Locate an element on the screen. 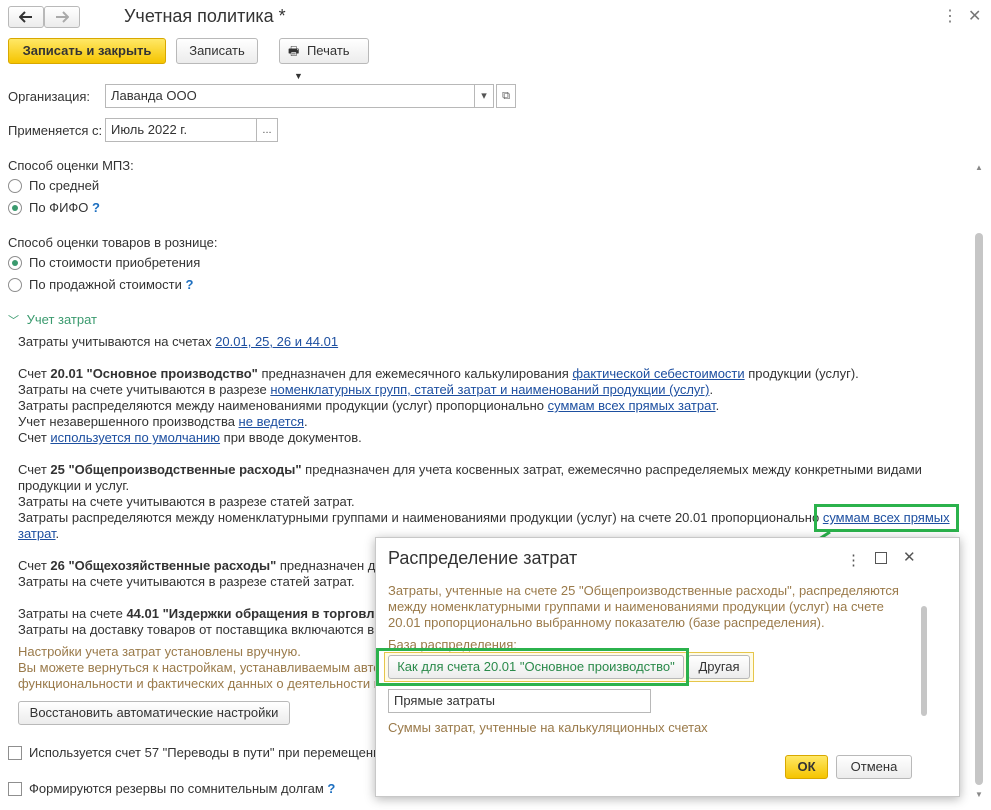  direct-costs-link: суммам всех прямых затрат is located at coordinates (632, 405).